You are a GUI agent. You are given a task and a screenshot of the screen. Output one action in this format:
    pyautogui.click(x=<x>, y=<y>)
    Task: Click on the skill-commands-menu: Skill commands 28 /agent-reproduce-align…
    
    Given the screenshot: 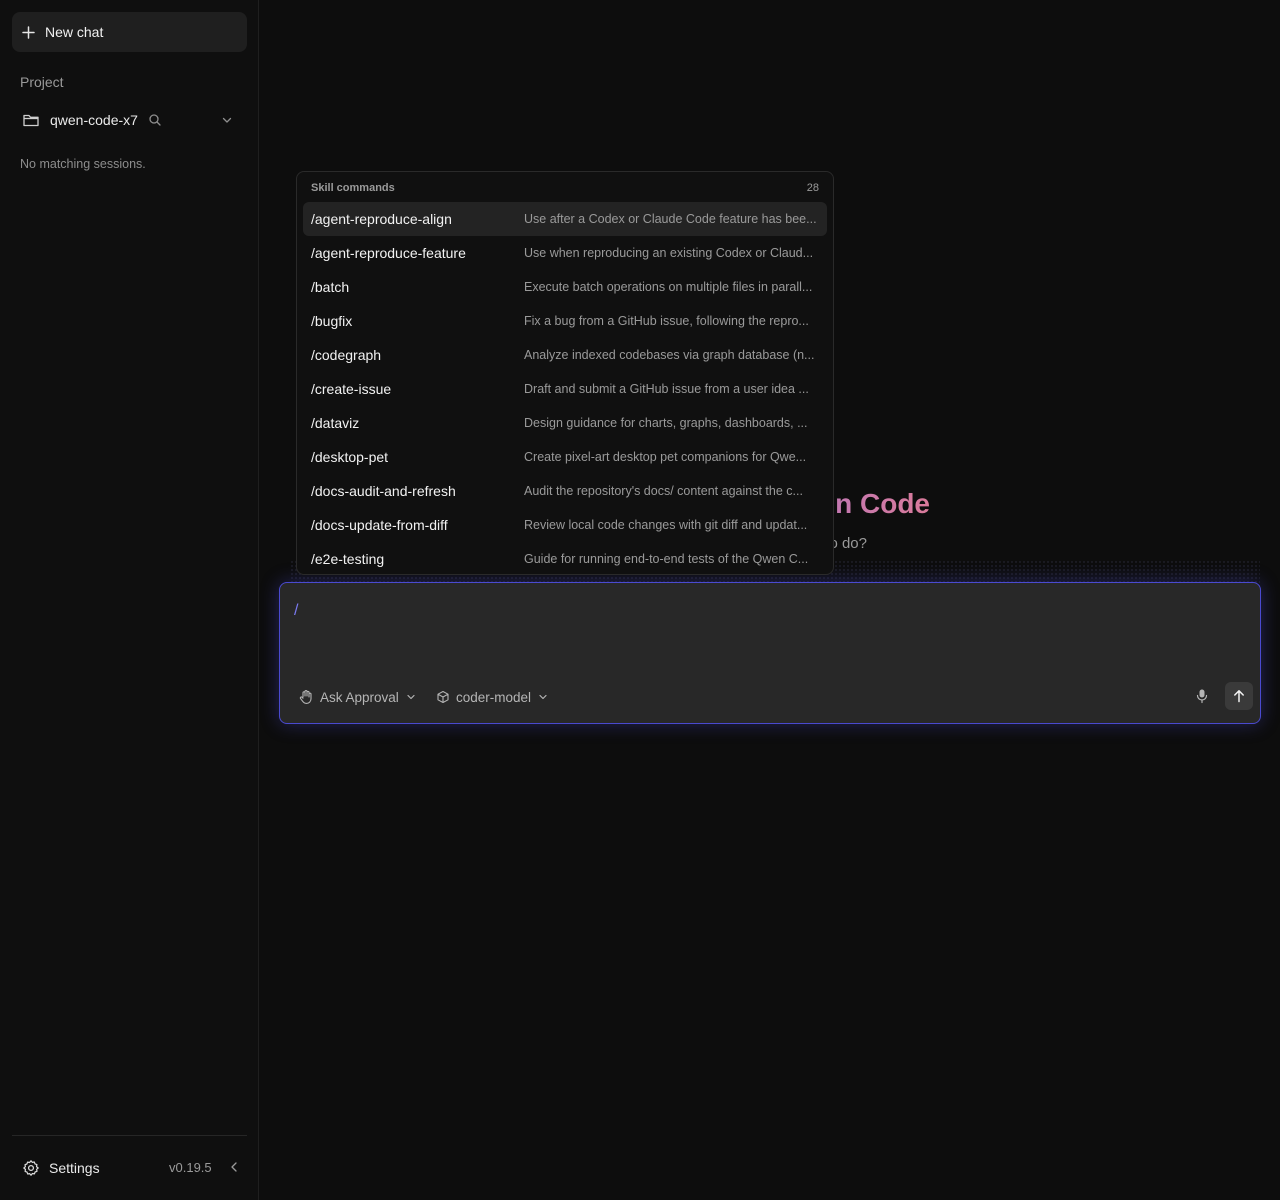 What is the action you would take?
    pyautogui.click(x=565, y=373)
    